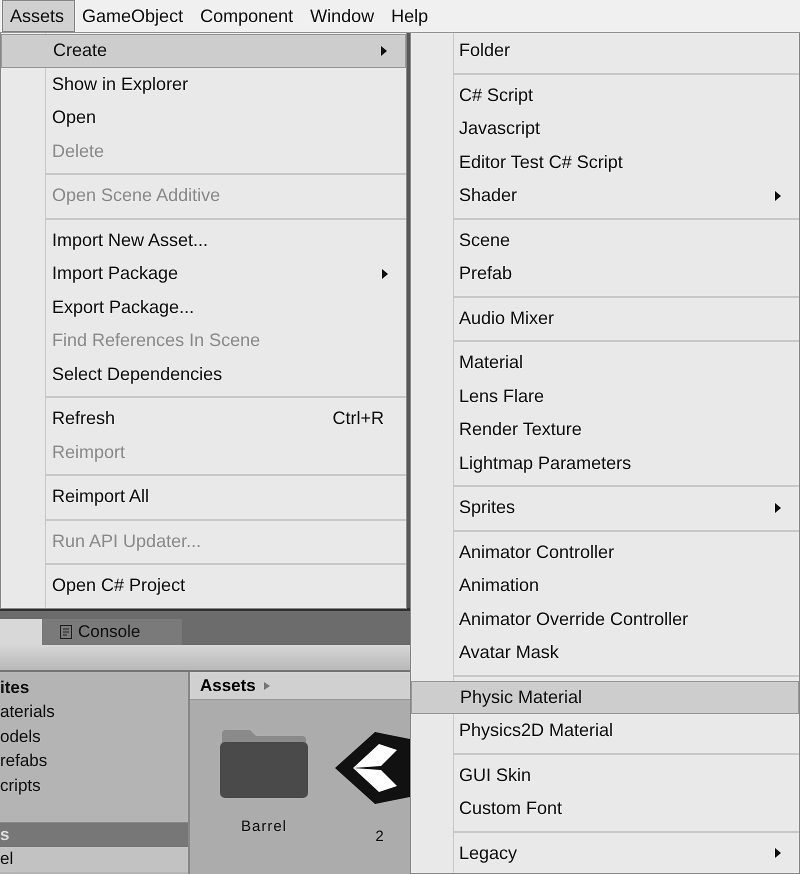 The image size is (800, 874). Describe the element at coordinates (605, 51) in the screenshot. I see `menu-item: Folder` at that location.